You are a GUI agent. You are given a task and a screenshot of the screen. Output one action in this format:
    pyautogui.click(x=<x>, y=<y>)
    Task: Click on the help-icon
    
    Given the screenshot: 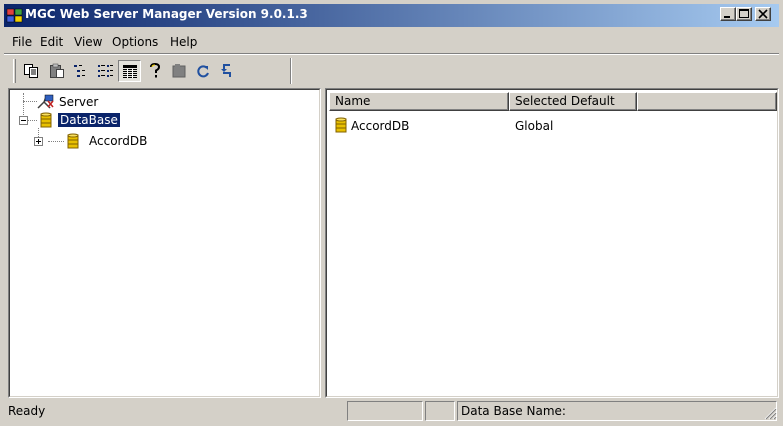 What is the action you would take?
    pyautogui.click(x=155, y=70)
    